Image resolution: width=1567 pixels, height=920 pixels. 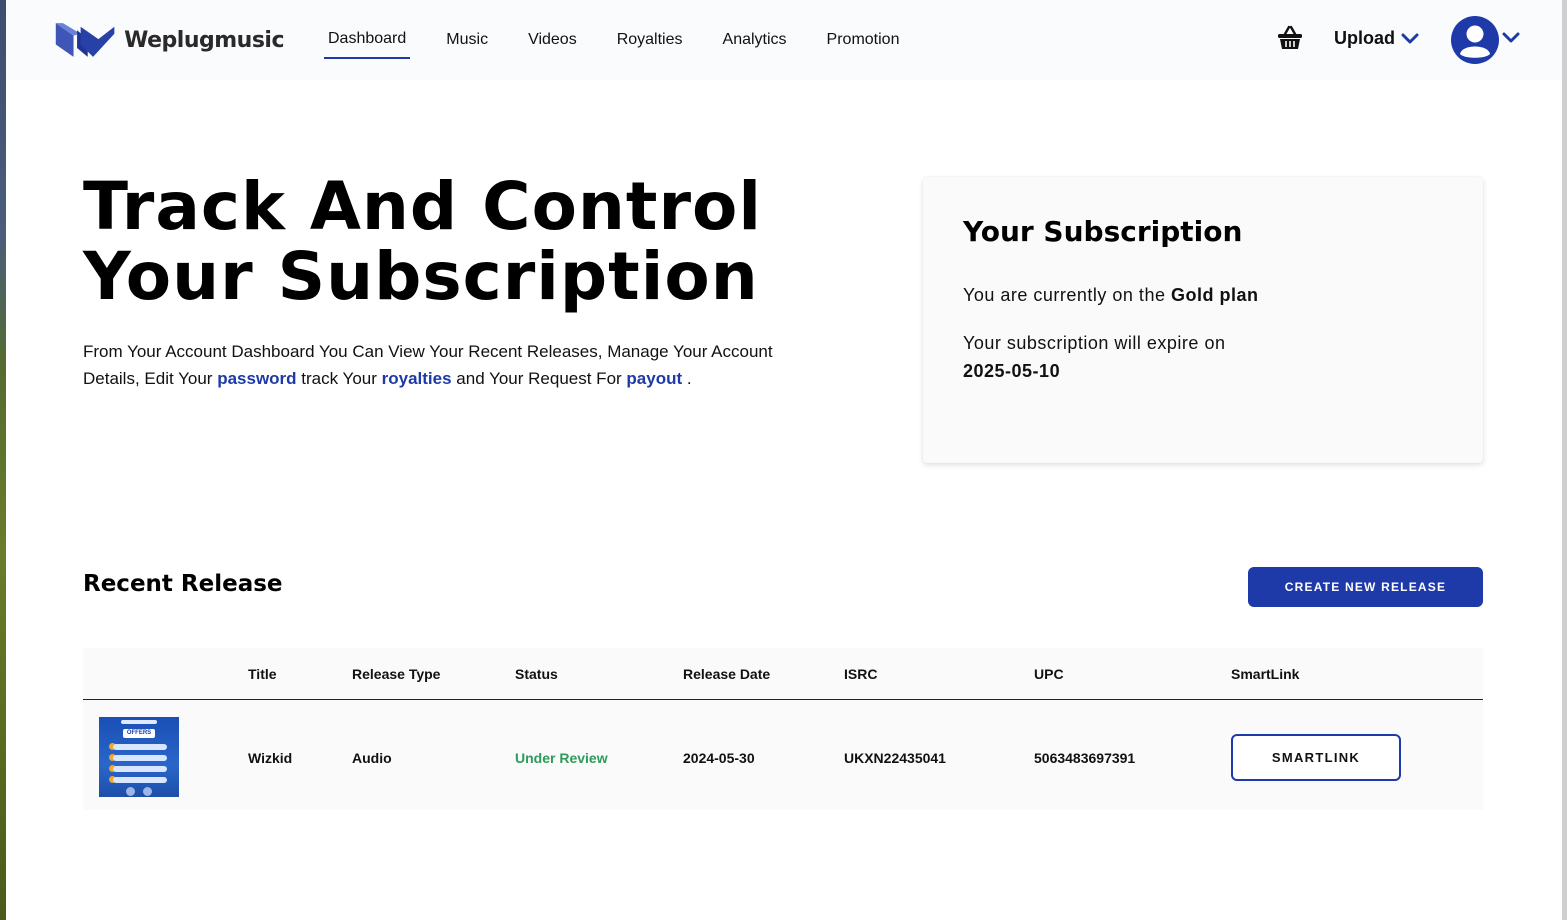 I want to click on password-link: password, so click(x=256, y=378).